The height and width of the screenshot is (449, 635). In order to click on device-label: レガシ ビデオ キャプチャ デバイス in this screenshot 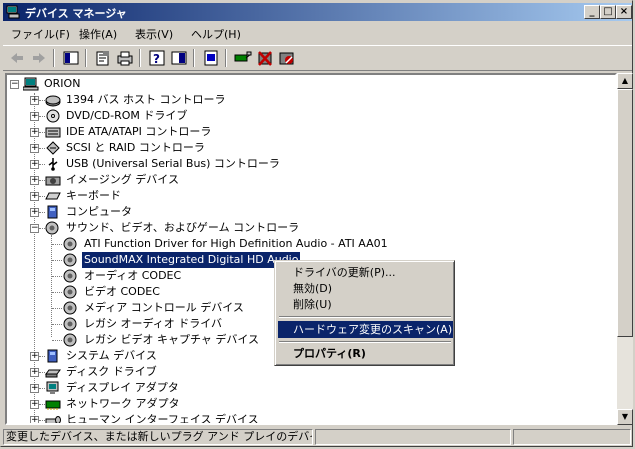, I will do `click(171, 340)`.